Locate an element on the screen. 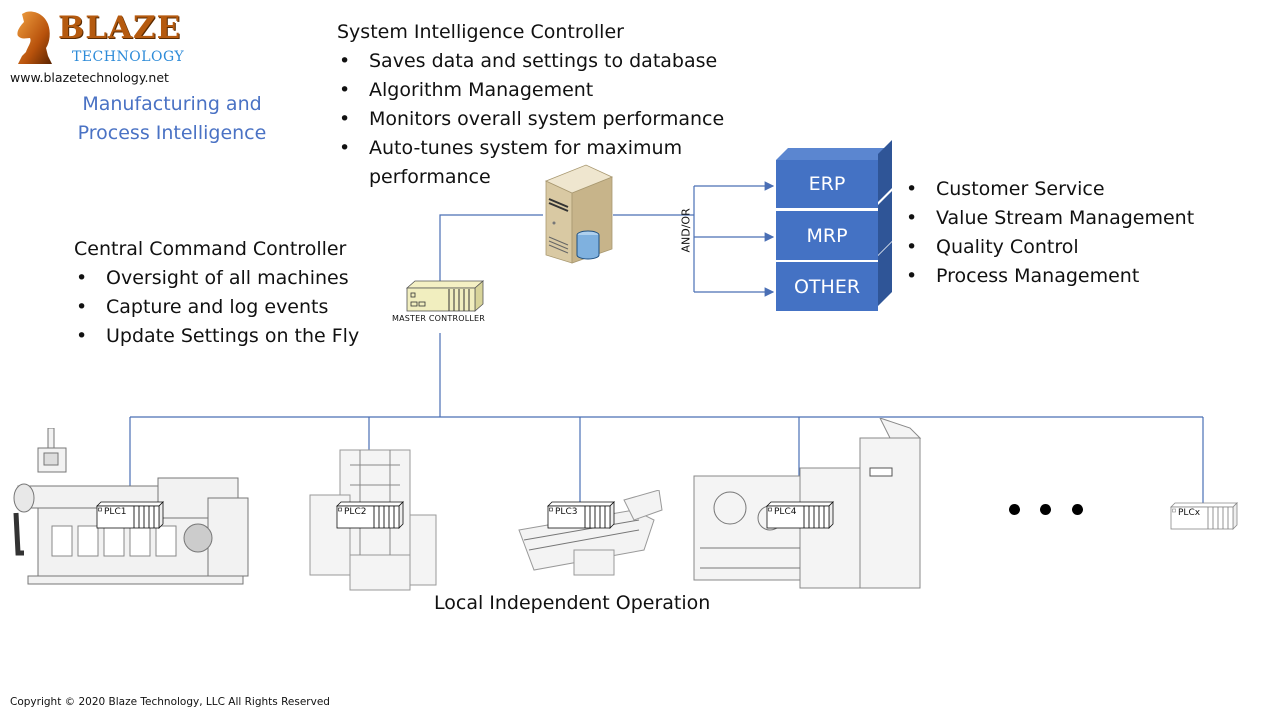 This screenshot has width=1280, height=720. plc-label: PLC3 is located at coordinates (566, 512).